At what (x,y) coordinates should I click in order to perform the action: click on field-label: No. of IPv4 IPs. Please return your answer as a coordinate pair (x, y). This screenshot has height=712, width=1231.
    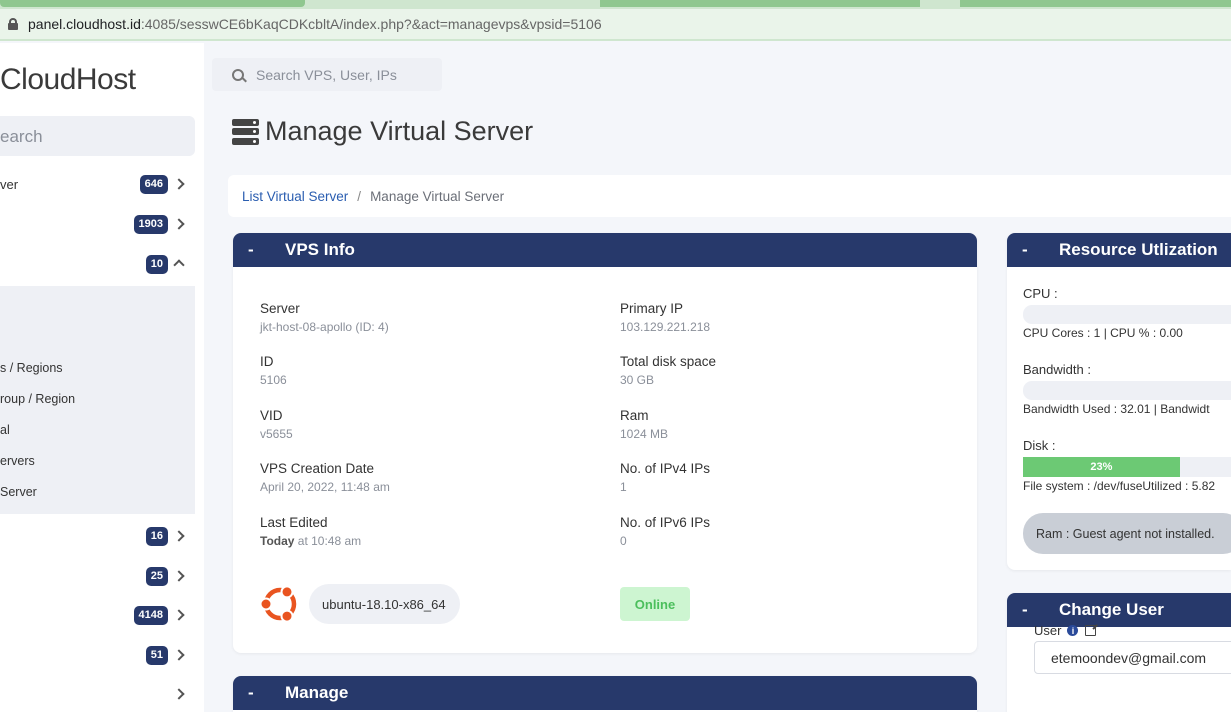
    Looking at the image, I should click on (665, 468).